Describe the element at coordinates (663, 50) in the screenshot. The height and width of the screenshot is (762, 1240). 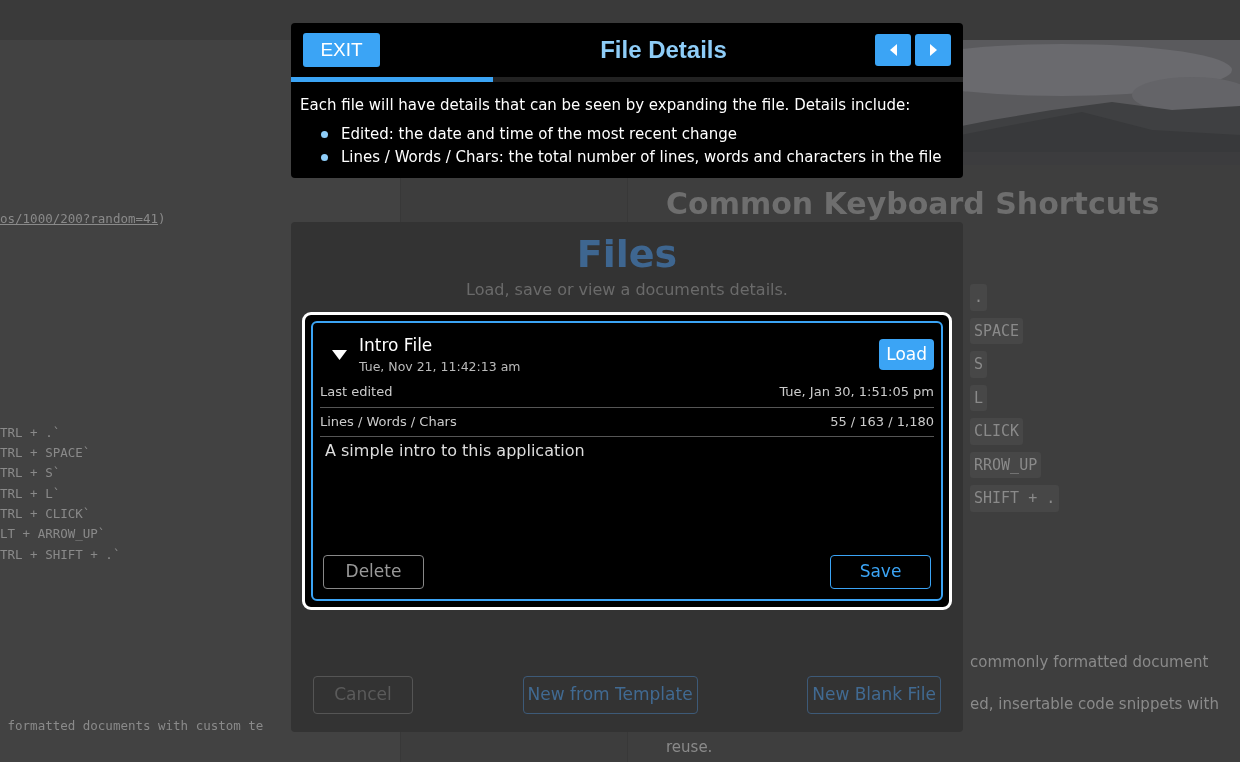
I see `tour-title: File Details` at that location.